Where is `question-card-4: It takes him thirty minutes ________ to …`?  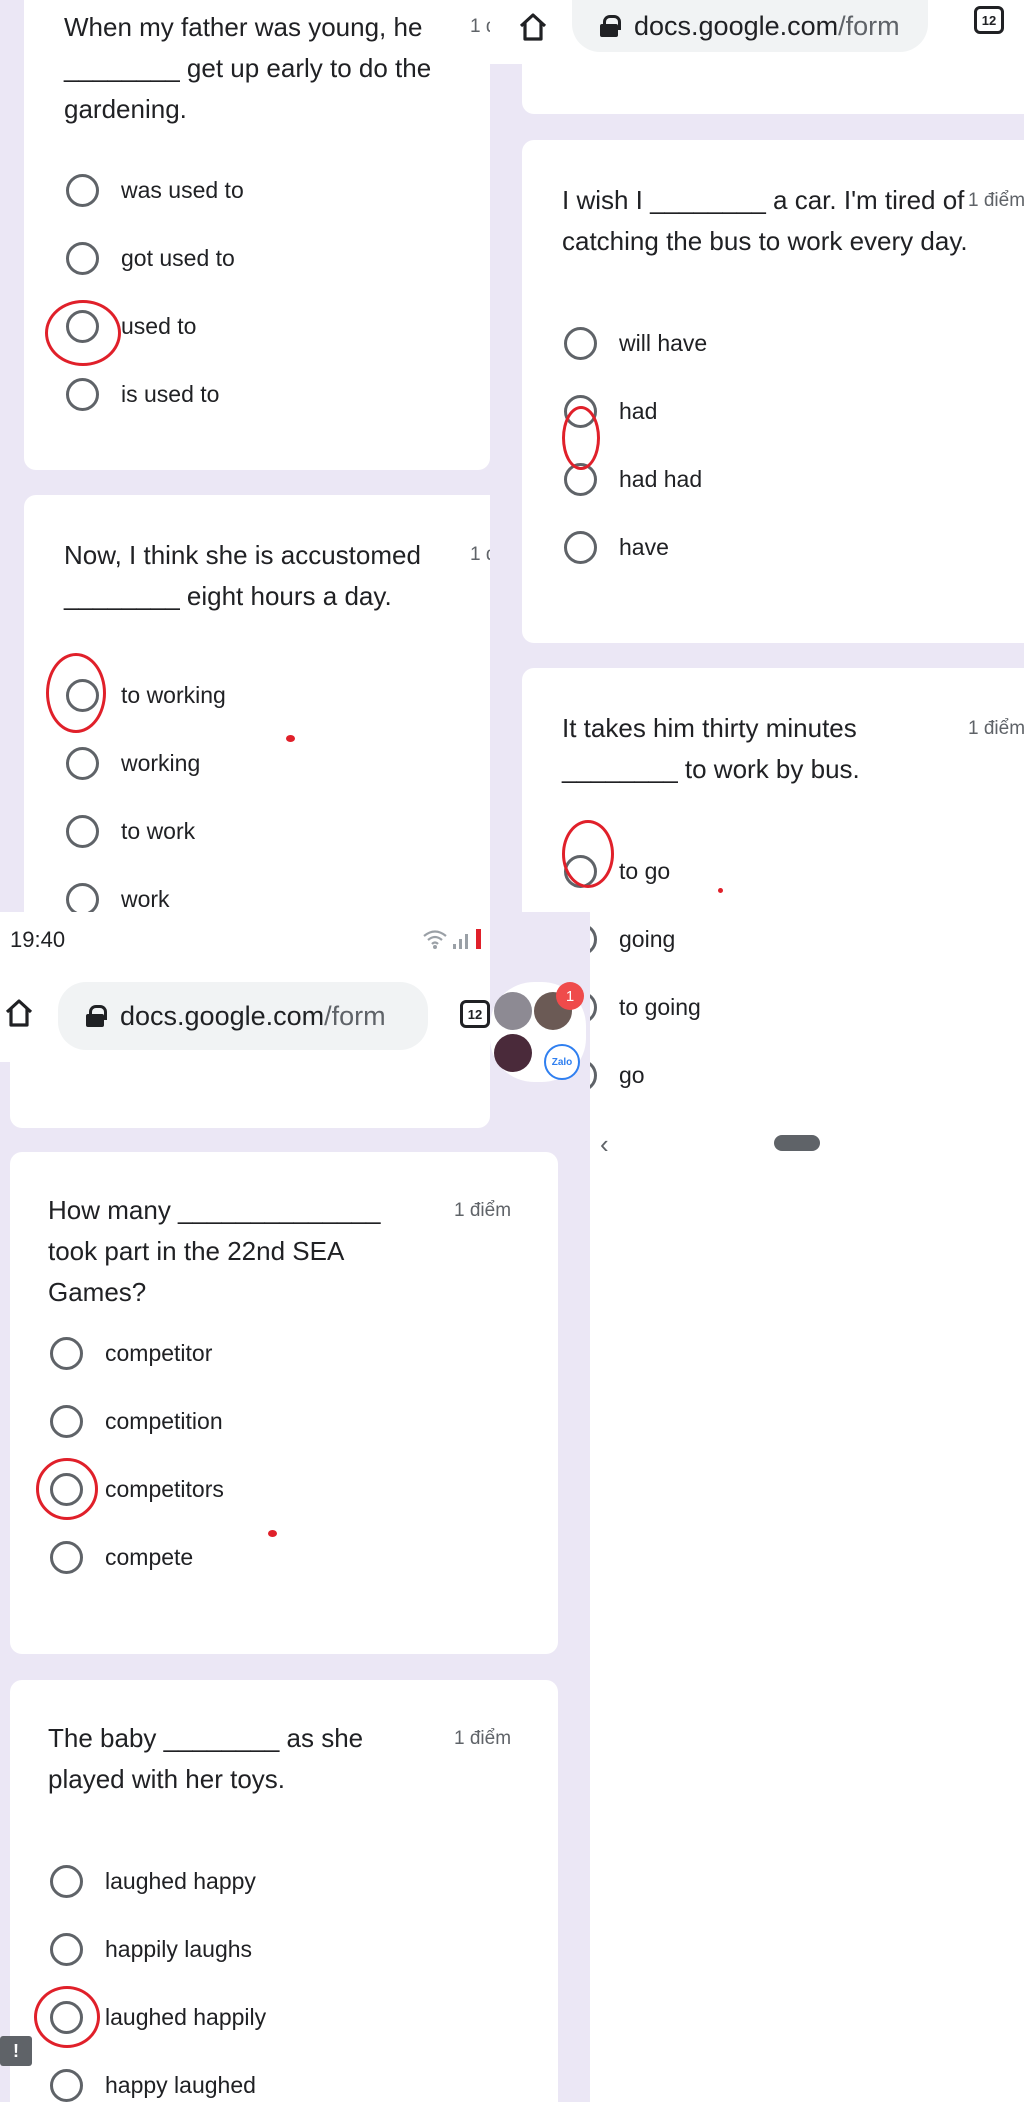
question-card-4: It takes him thirty minutes ________ to … is located at coordinates (773, 886).